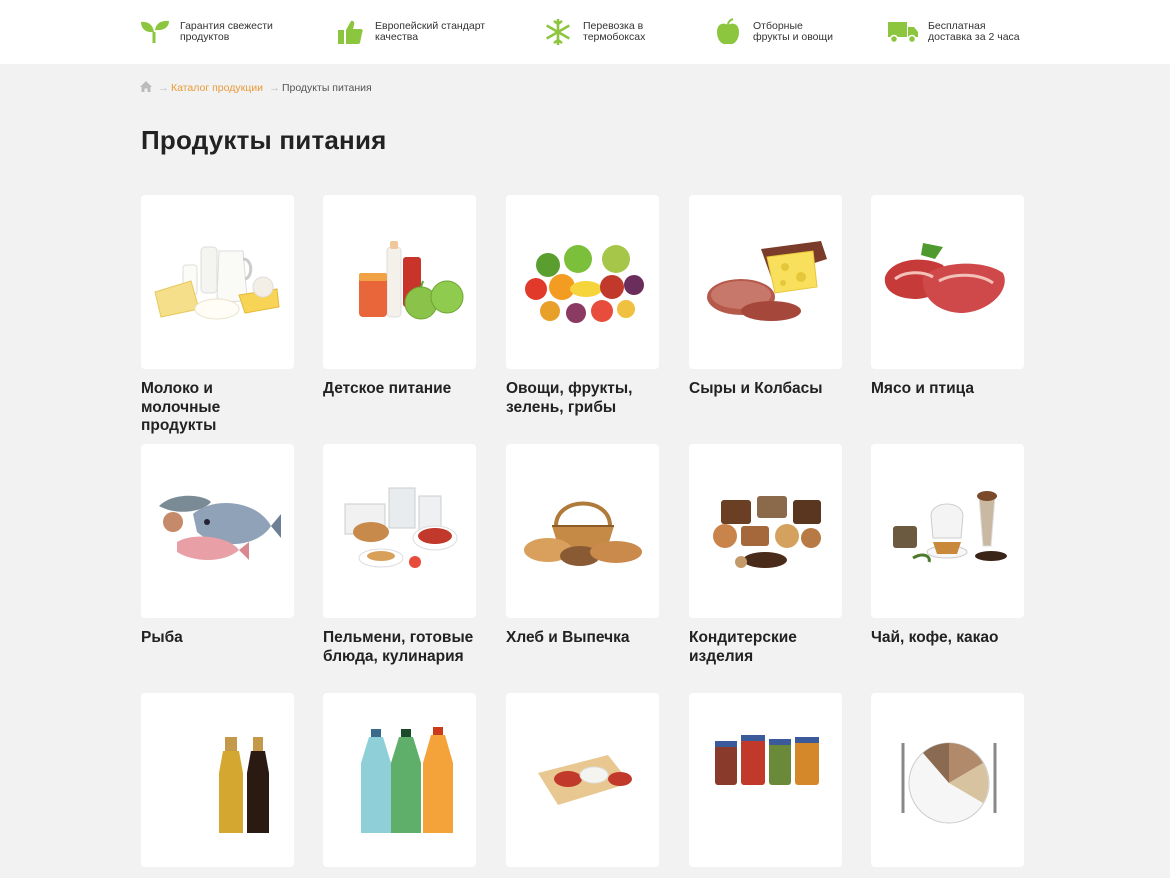 The image size is (1170, 878). I want to click on category-card-confectionery: Кондитерские изделия, so click(765, 555).